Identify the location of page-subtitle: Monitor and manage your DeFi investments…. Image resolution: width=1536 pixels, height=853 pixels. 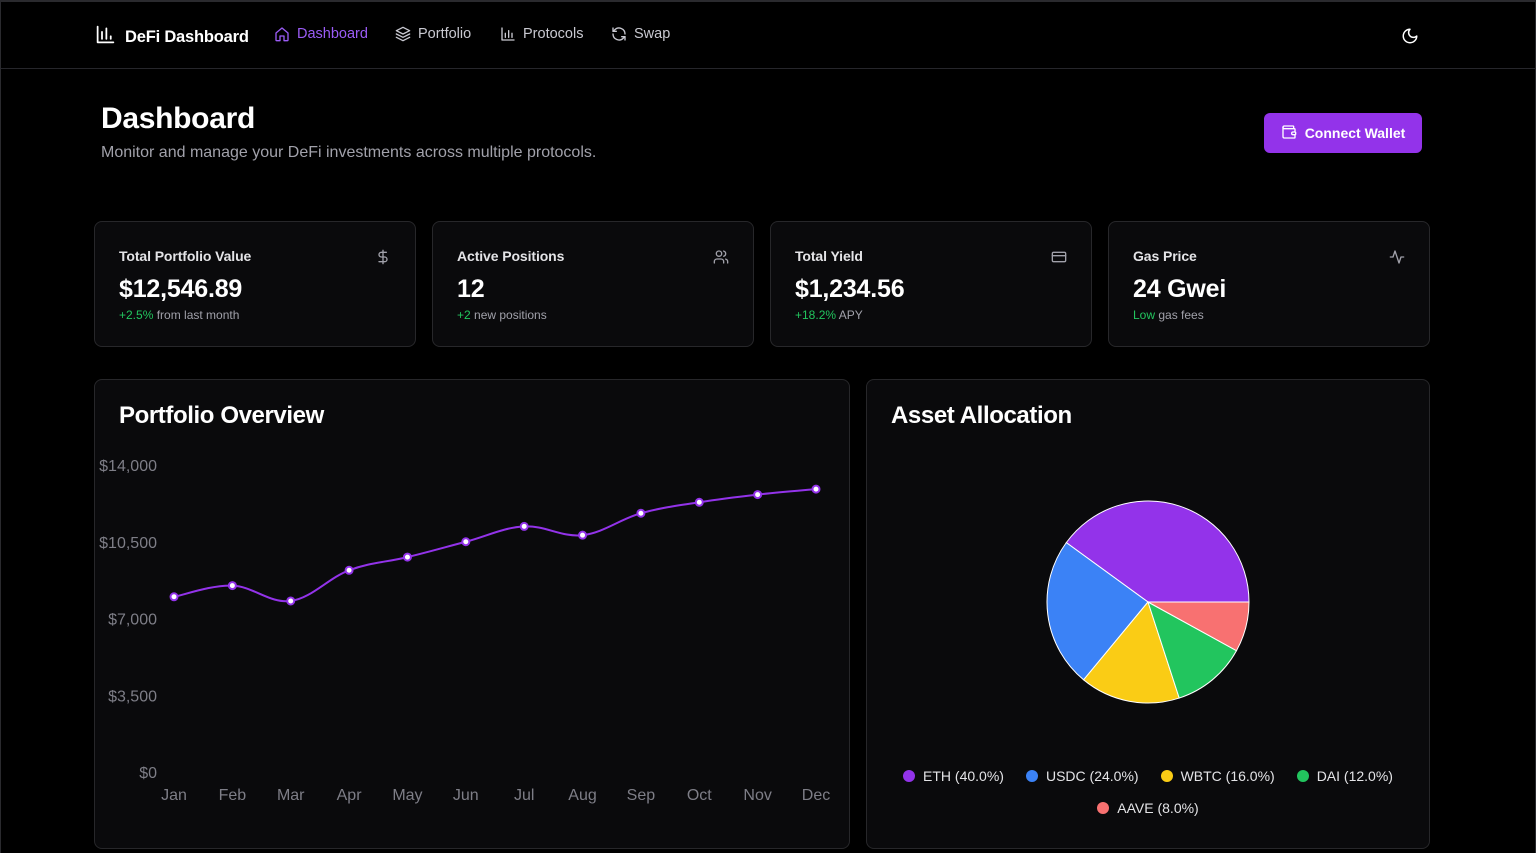
(349, 152).